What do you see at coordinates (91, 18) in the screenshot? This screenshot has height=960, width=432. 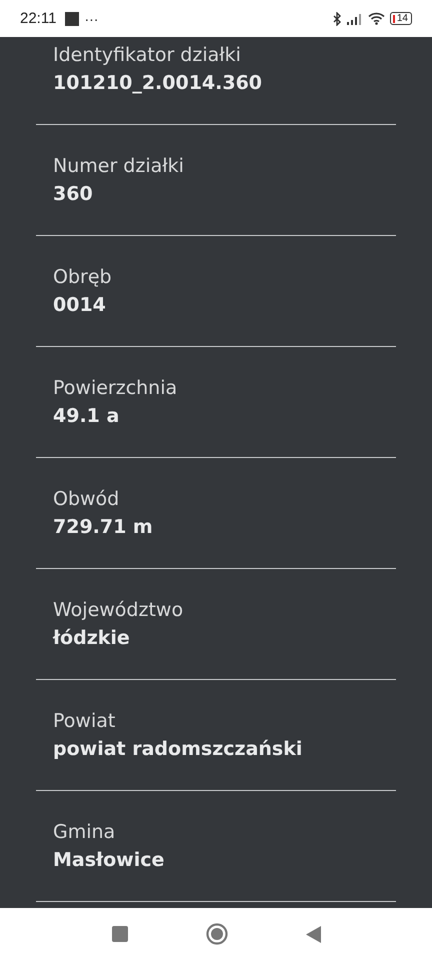 I see `more-notifications: ···` at bounding box center [91, 18].